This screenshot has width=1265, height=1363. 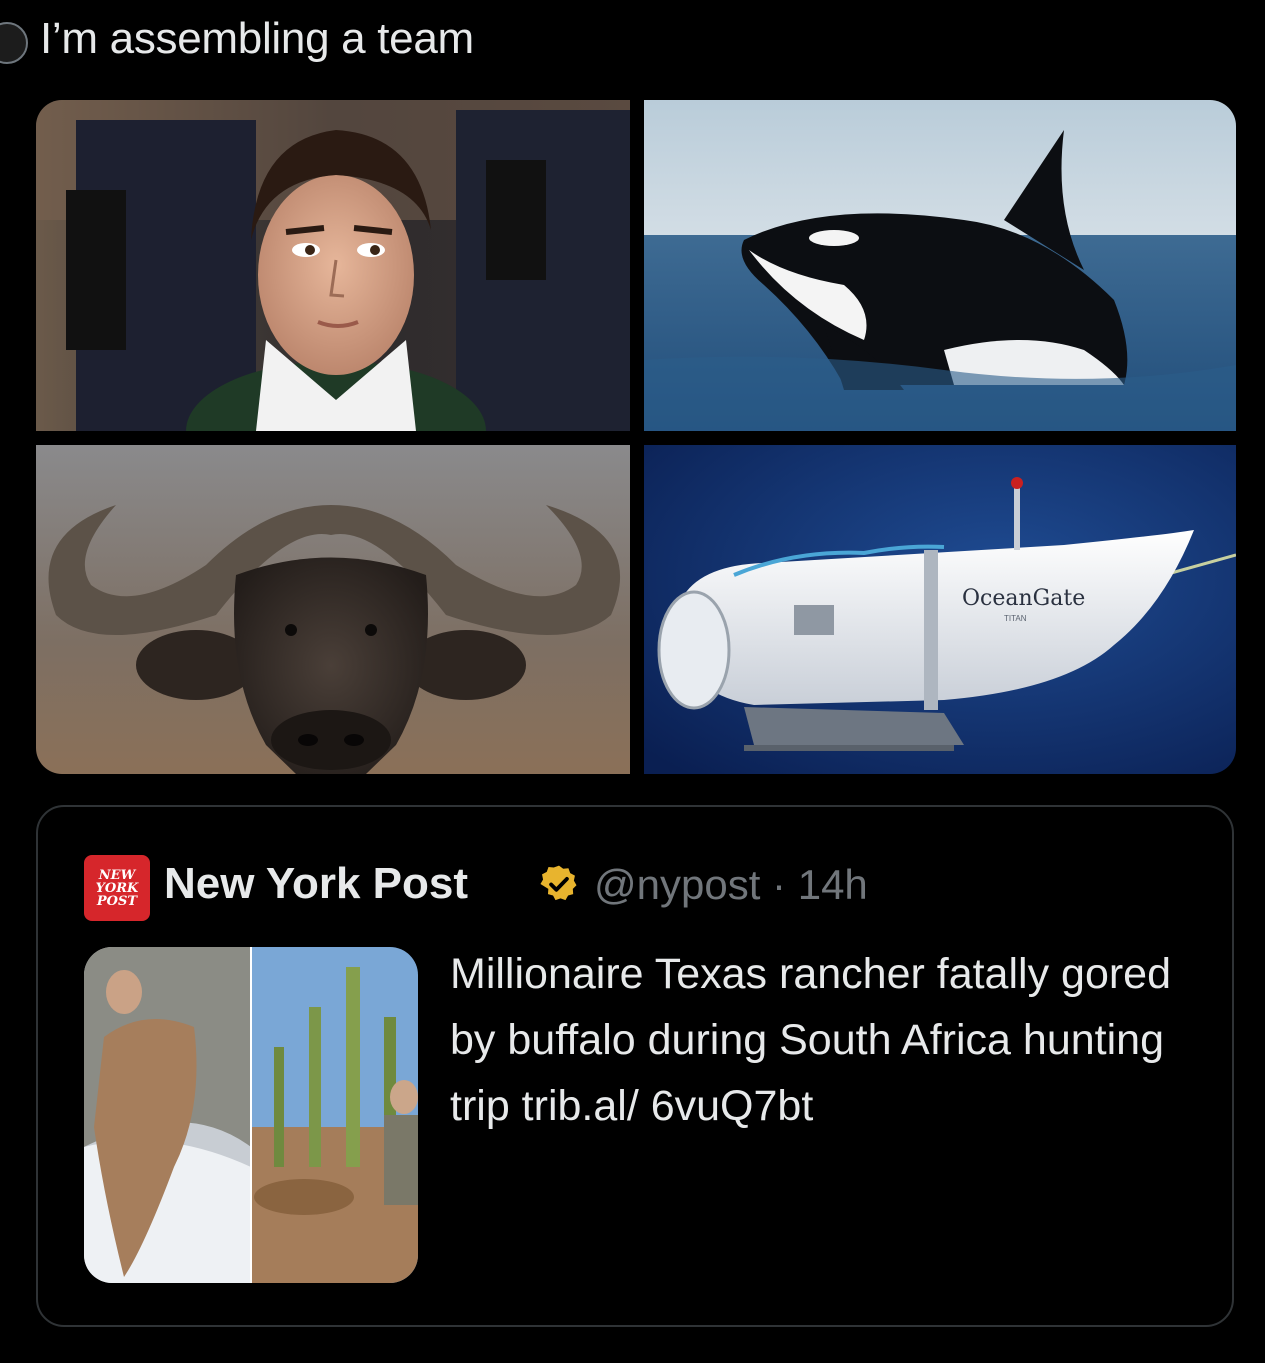 What do you see at coordinates (117, 901) in the screenshot?
I see `nypost-logo-line: POST` at bounding box center [117, 901].